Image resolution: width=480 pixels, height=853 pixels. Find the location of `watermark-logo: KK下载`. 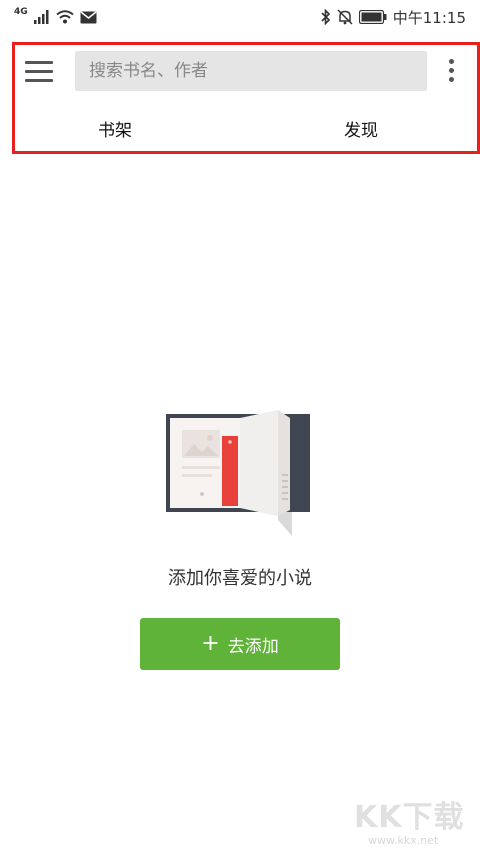

watermark-logo: KK下载 is located at coordinates (409, 817).